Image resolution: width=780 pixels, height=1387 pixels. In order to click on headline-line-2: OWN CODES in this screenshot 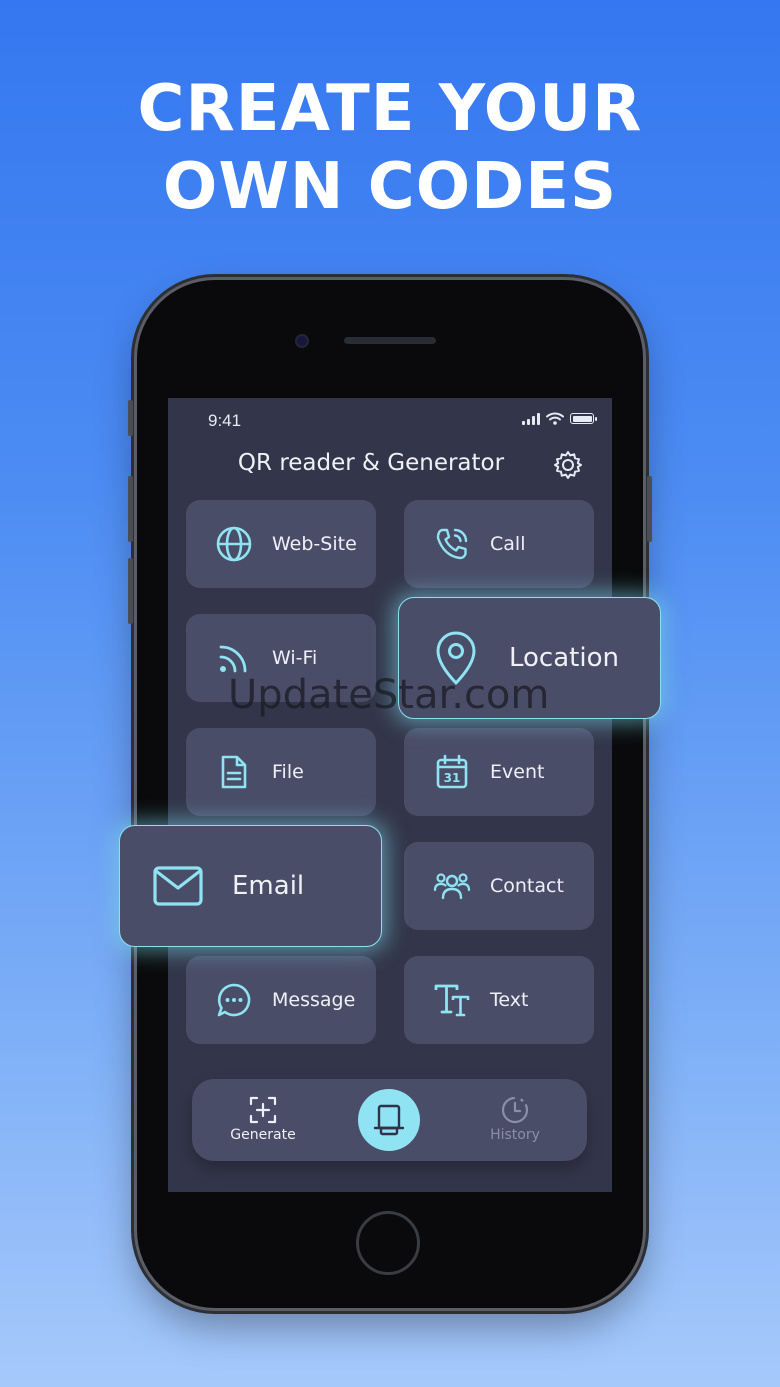, I will do `click(390, 187)`.